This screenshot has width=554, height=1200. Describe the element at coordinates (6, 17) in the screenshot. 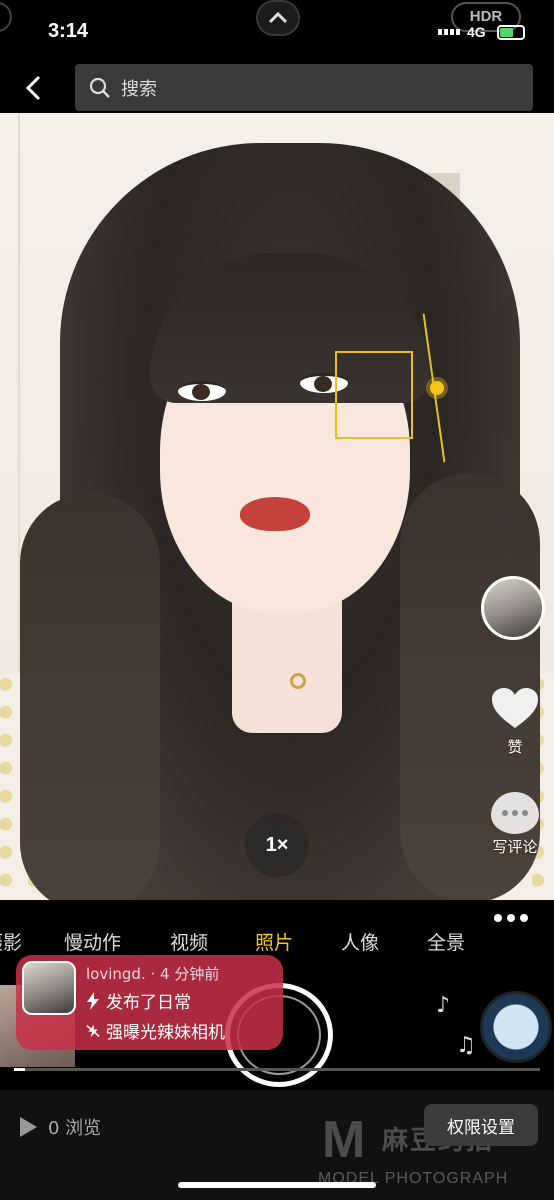

I see `status-indicator` at that location.